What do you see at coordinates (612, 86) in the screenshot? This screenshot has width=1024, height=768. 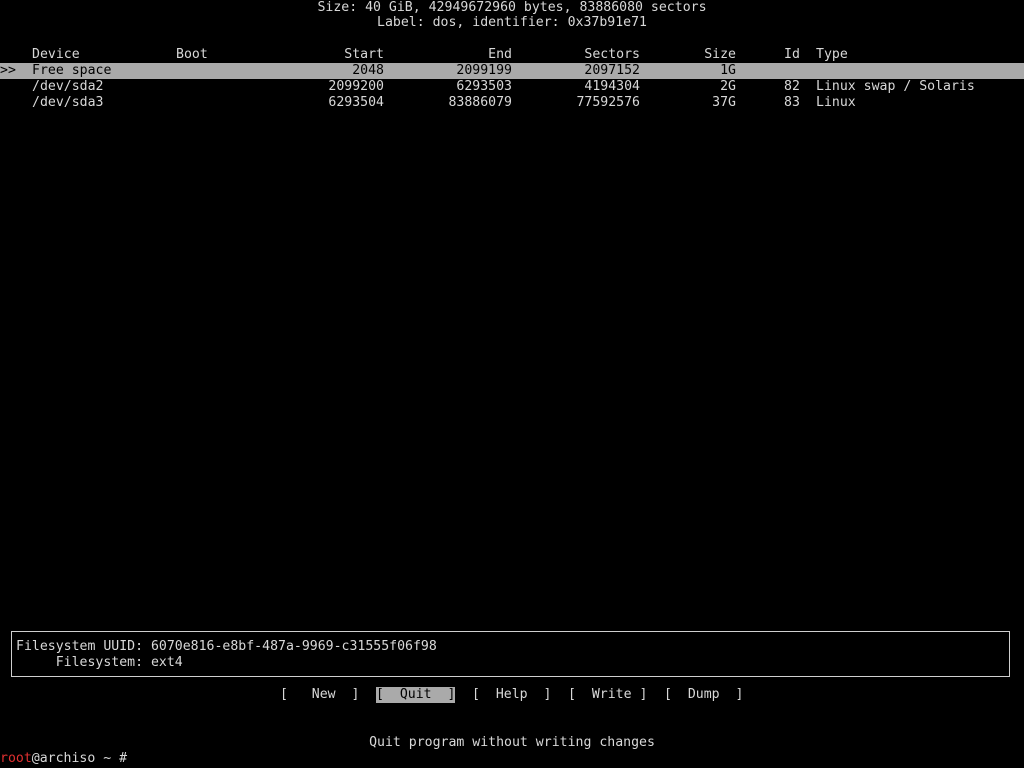 I see `partition-sectors: 4194304` at bounding box center [612, 86].